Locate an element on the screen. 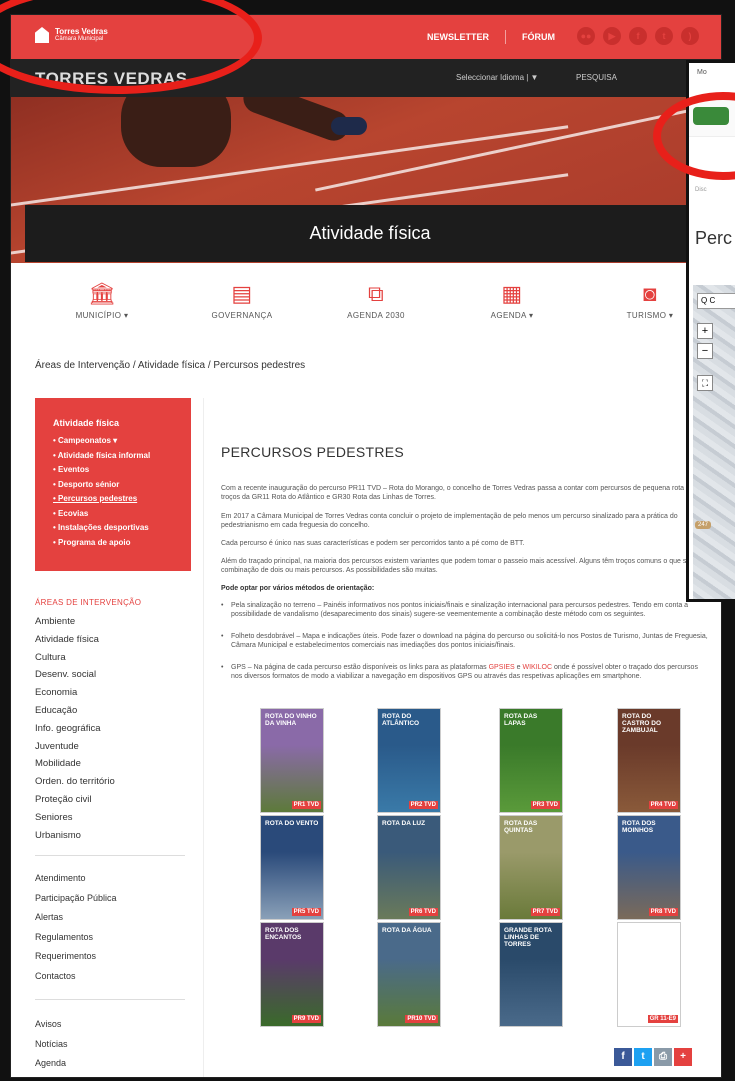  social-links: ●● ▶ f t ) is located at coordinates (638, 36).